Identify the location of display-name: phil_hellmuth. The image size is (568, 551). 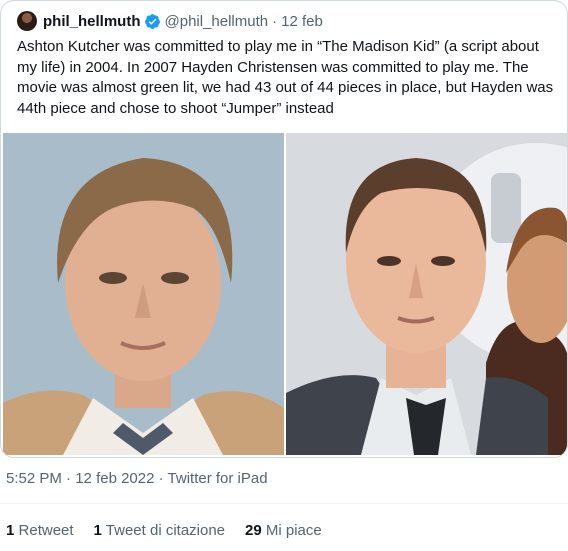
(92, 21).